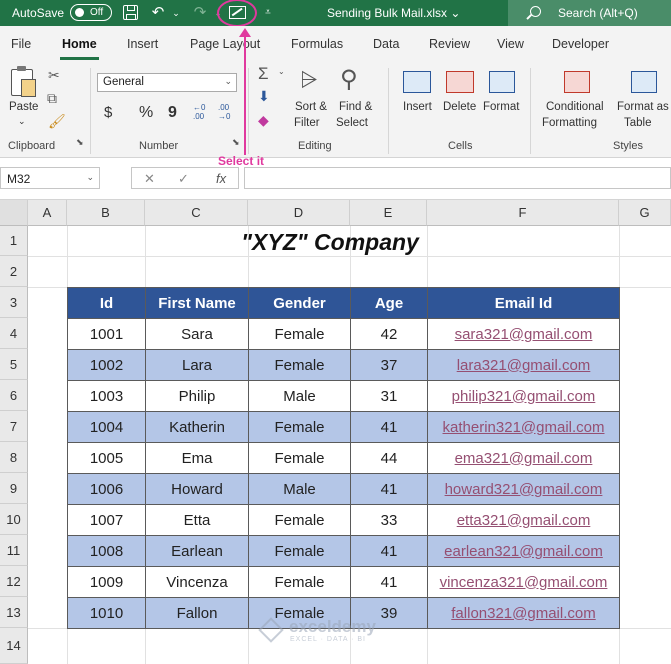  Describe the element at coordinates (197, 303) in the screenshot. I see `header-first-name: First Name` at that location.